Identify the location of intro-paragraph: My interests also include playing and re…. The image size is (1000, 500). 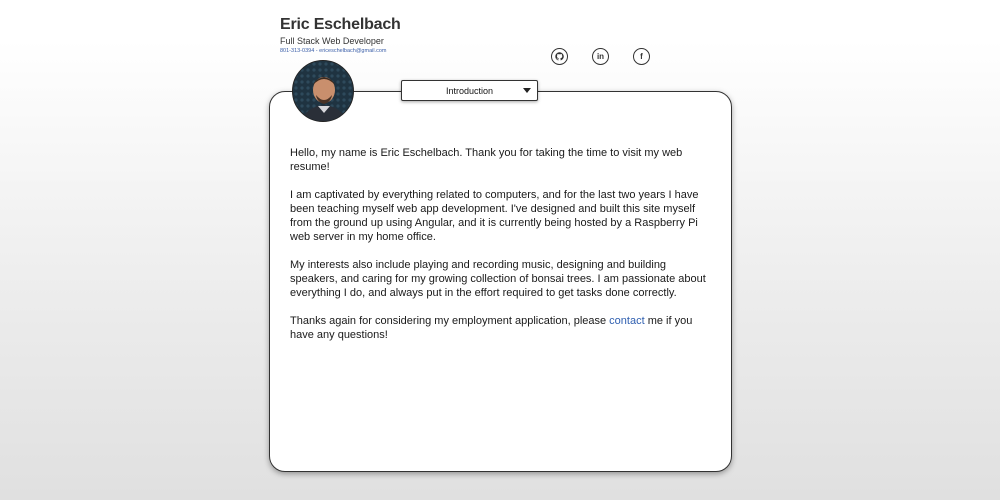
(498, 279).